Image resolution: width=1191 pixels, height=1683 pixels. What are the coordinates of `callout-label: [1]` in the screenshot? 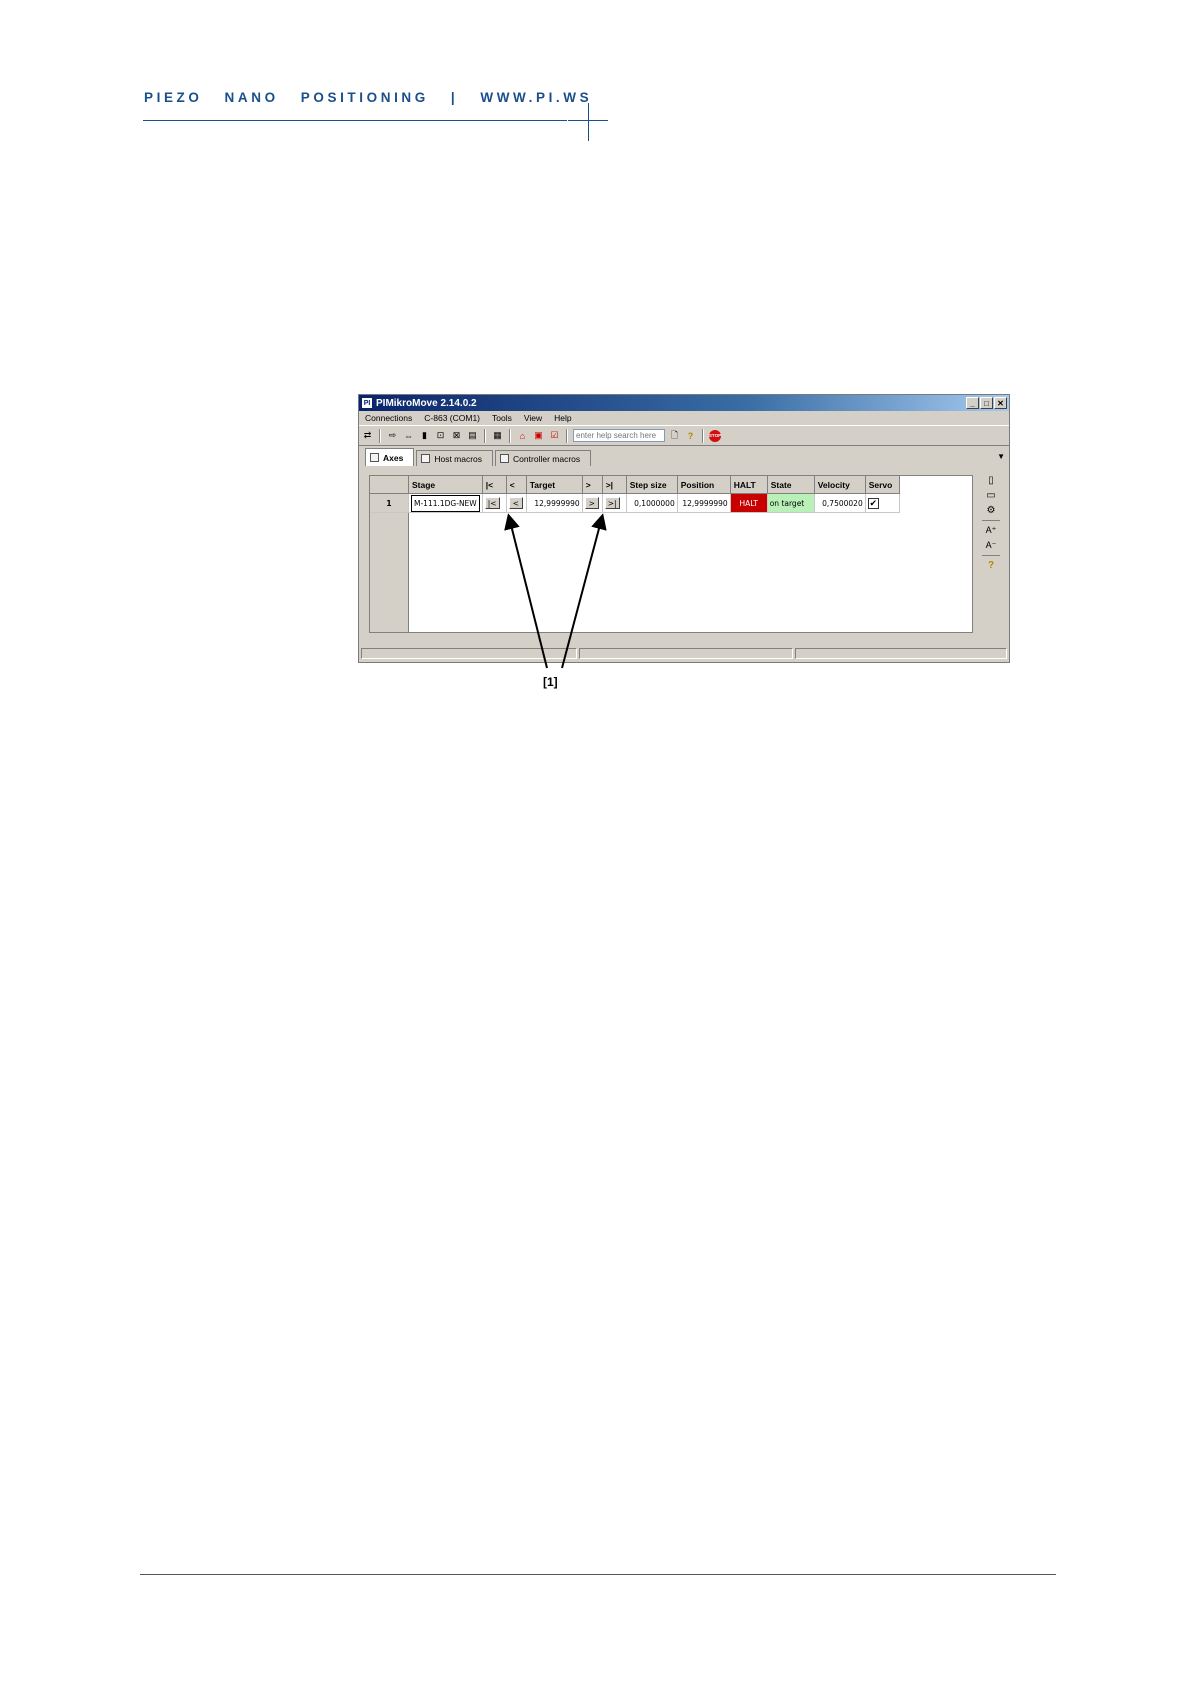 It's located at (550, 682).